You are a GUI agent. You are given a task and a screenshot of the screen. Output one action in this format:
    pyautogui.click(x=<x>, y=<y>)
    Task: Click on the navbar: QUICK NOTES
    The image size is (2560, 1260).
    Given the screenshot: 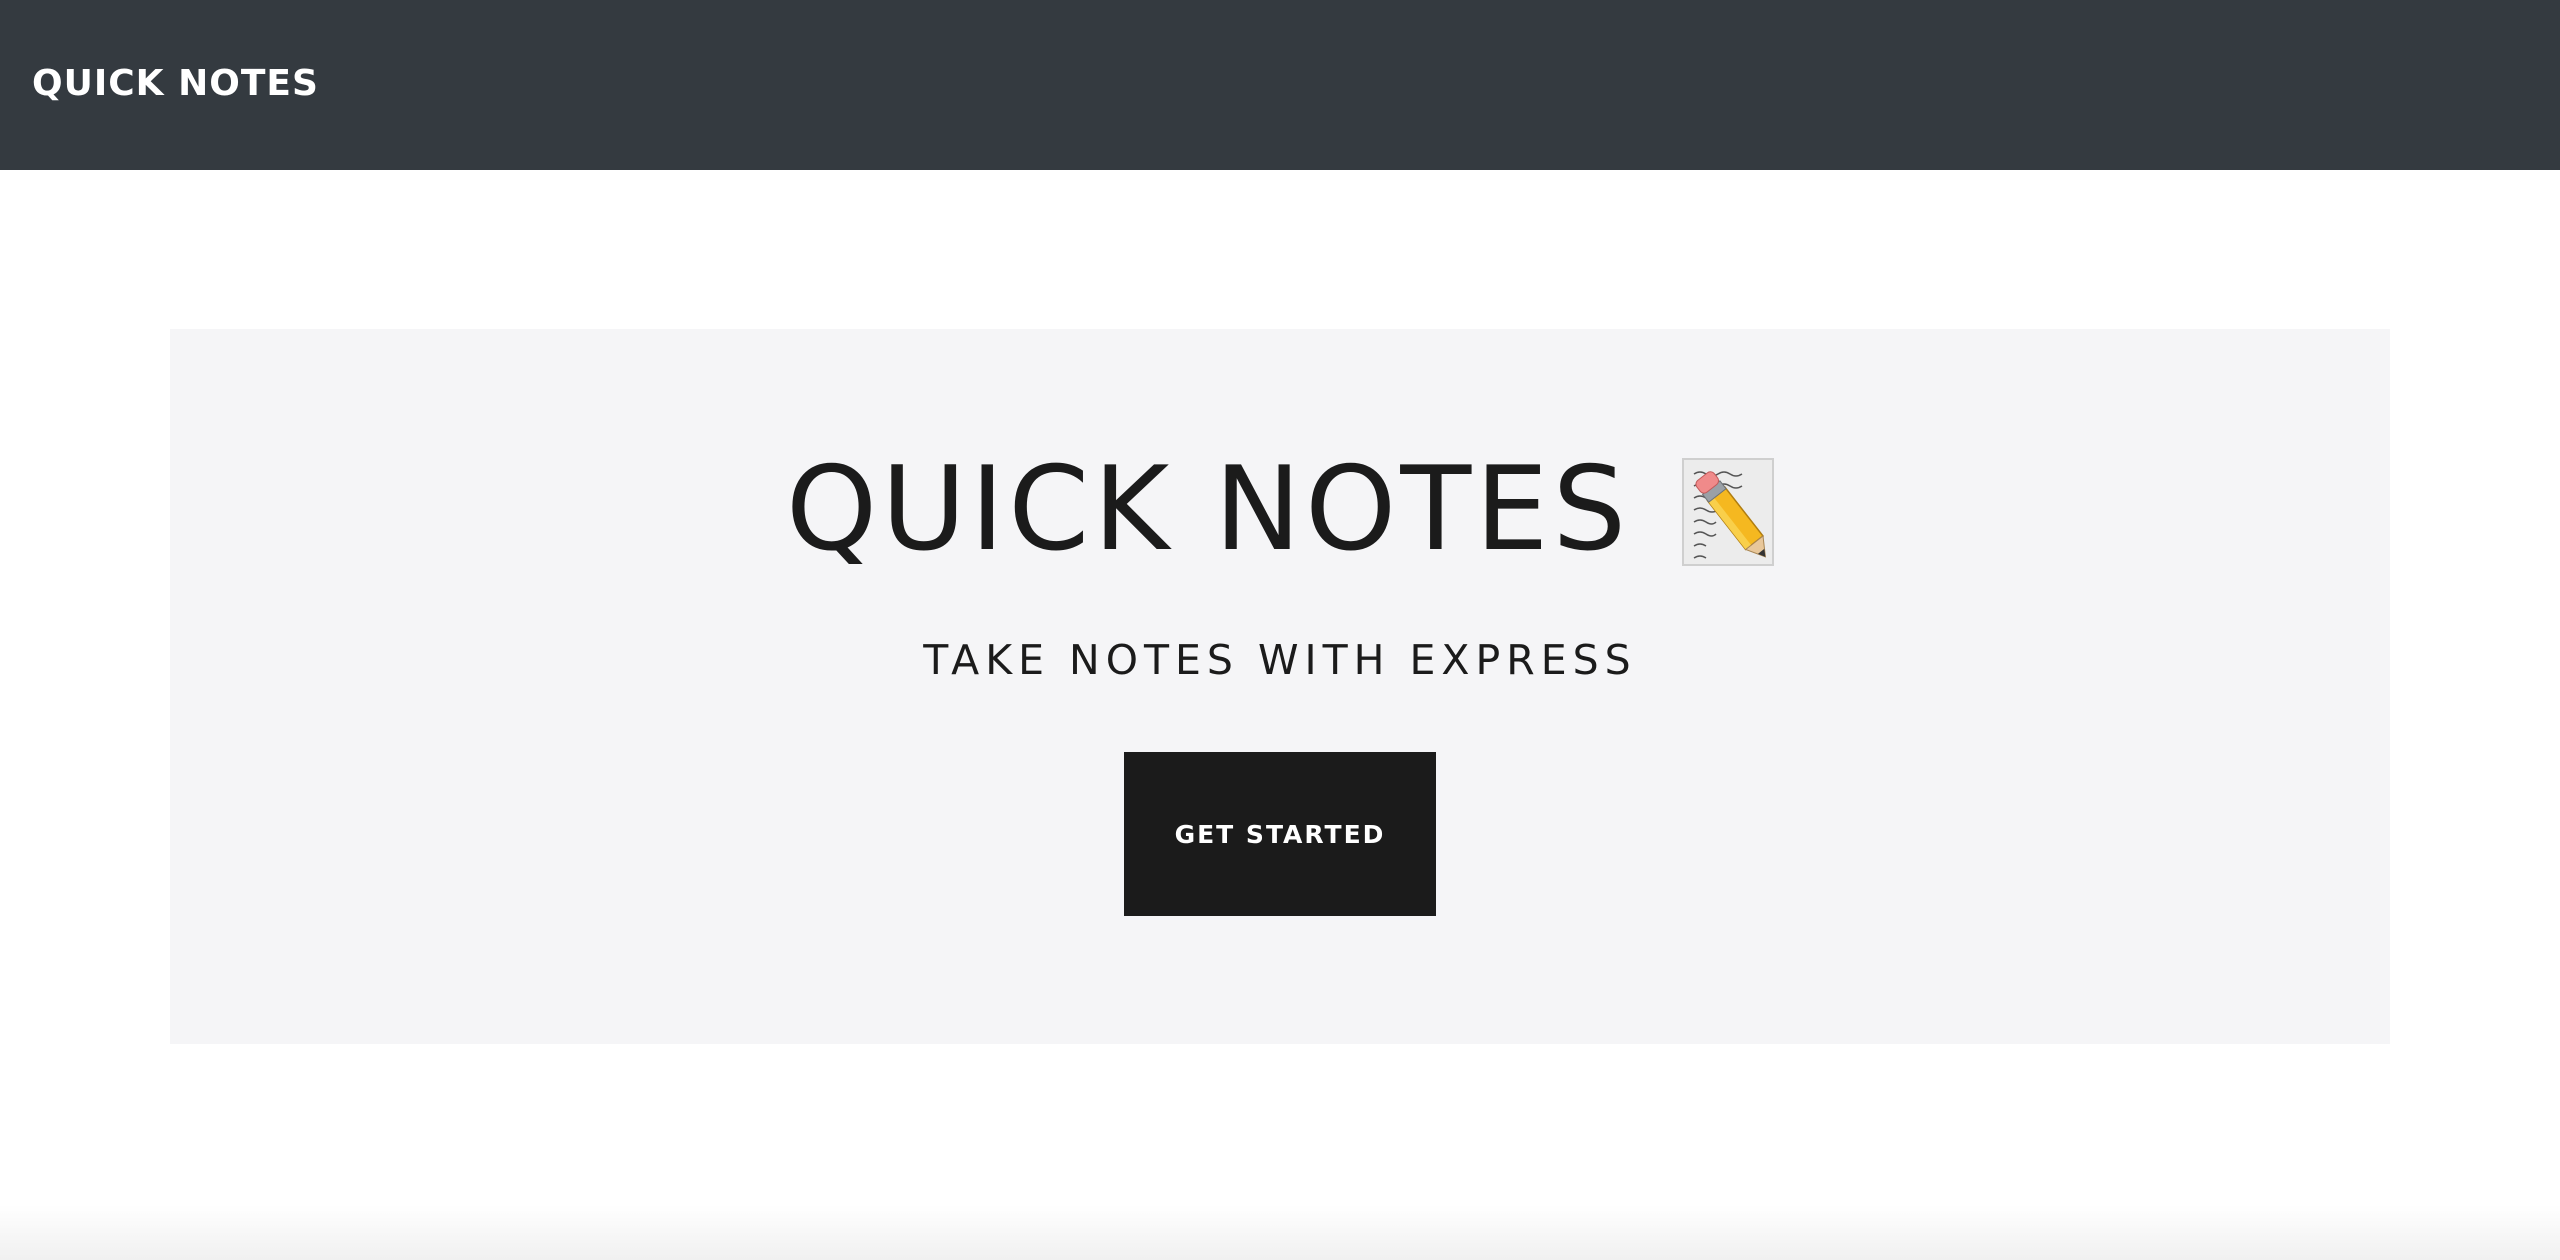 What is the action you would take?
    pyautogui.click(x=1280, y=85)
    